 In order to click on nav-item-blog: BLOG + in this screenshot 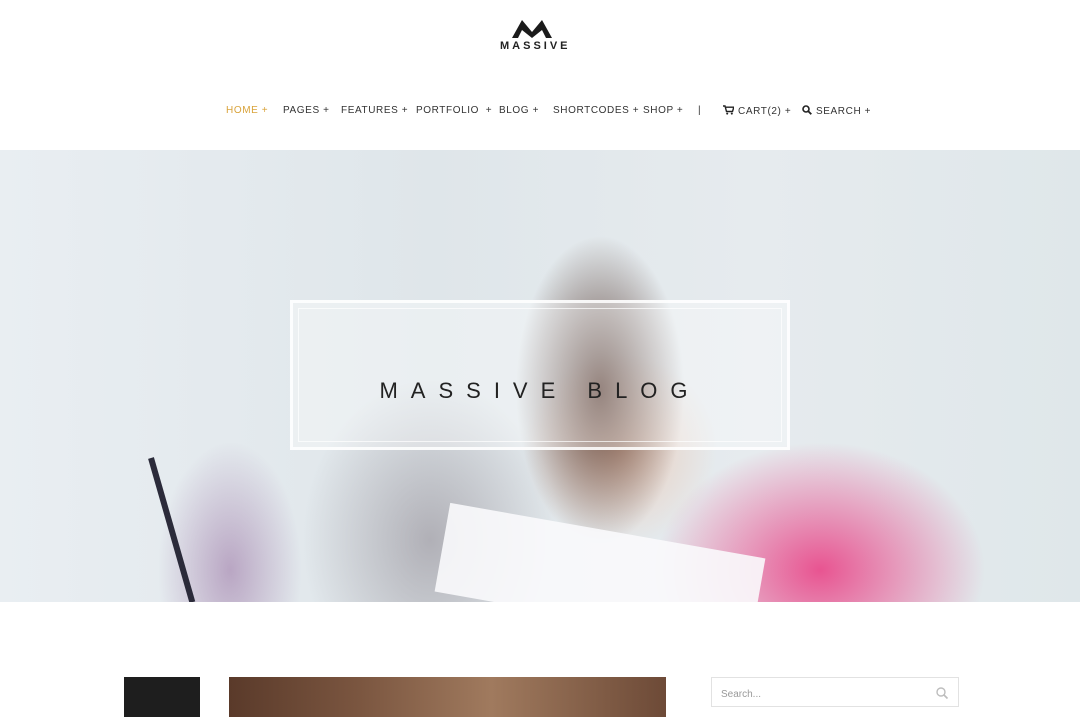, I will do `click(519, 110)`.